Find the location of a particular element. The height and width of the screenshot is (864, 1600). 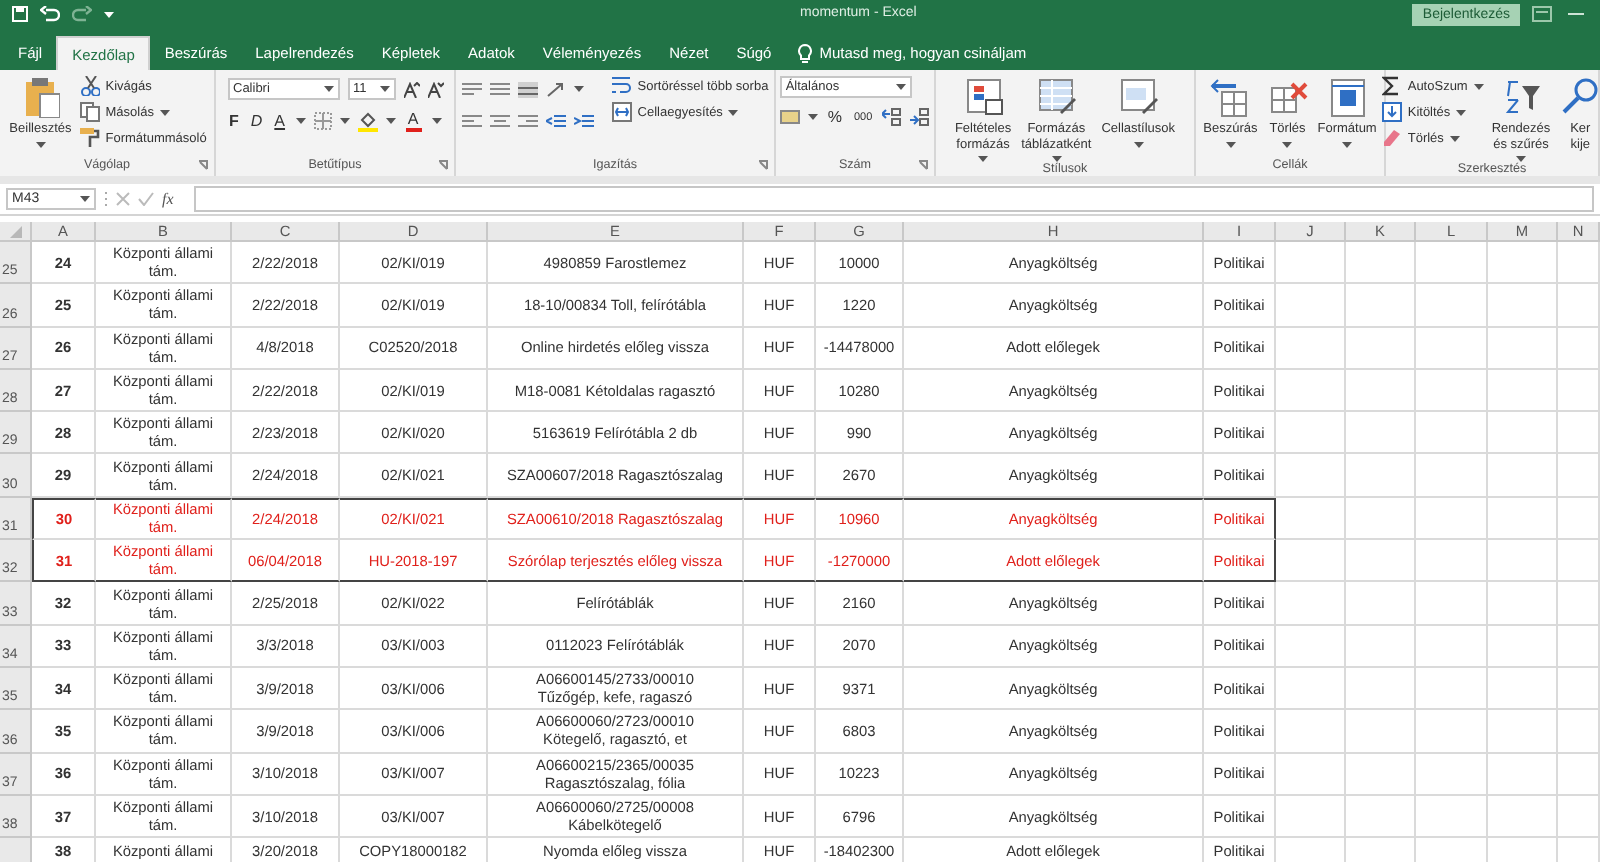

align-middle-icon is located at coordinates (499, 89).